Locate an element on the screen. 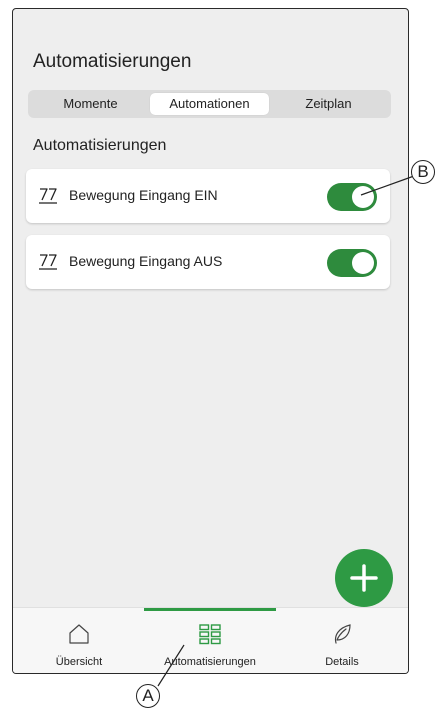 The image size is (436, 710). grid-icon is located at coordinates (210, 634).